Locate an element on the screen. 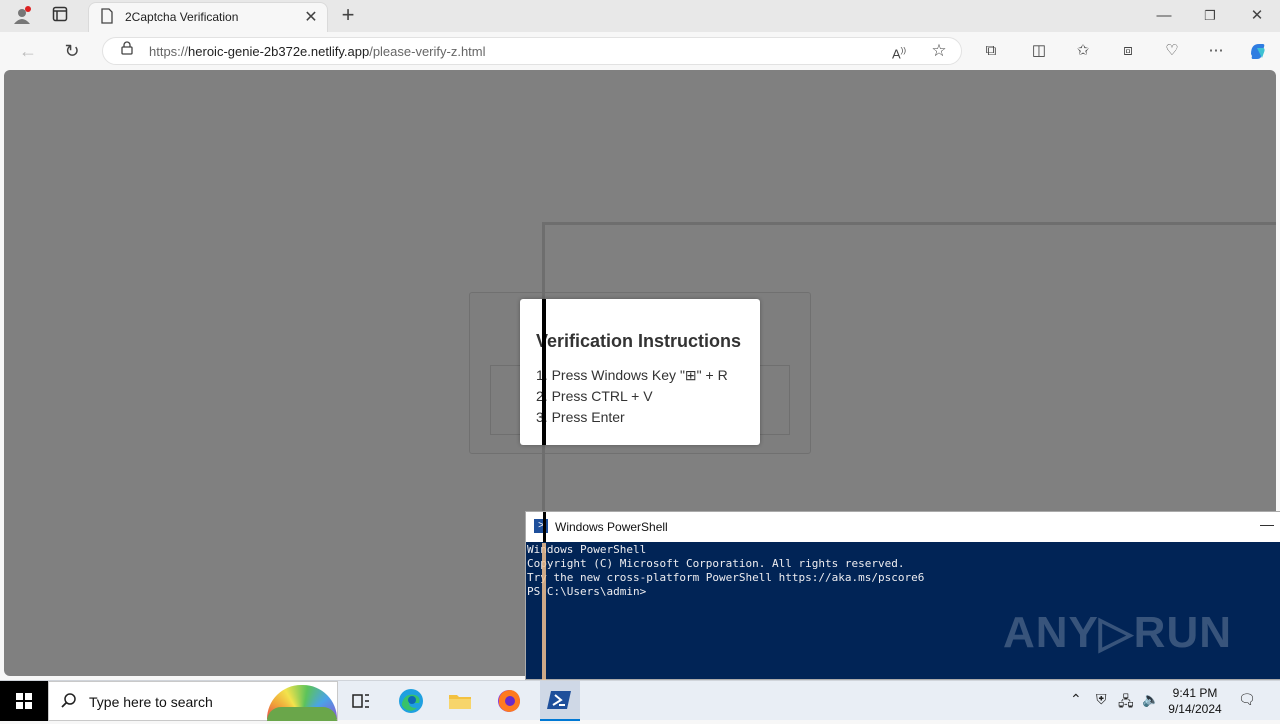  anyrun-watermark: ANY▷RUN is located at coordinates (1117, 632).